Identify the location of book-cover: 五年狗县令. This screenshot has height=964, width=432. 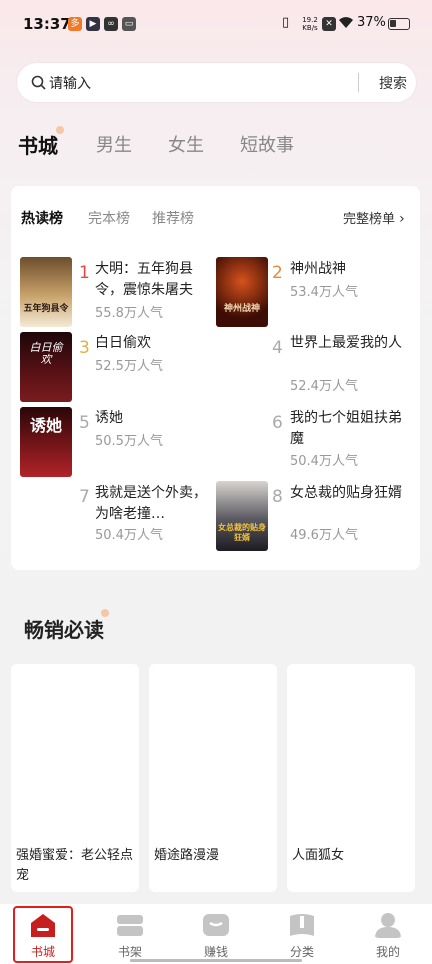
(46, 292).